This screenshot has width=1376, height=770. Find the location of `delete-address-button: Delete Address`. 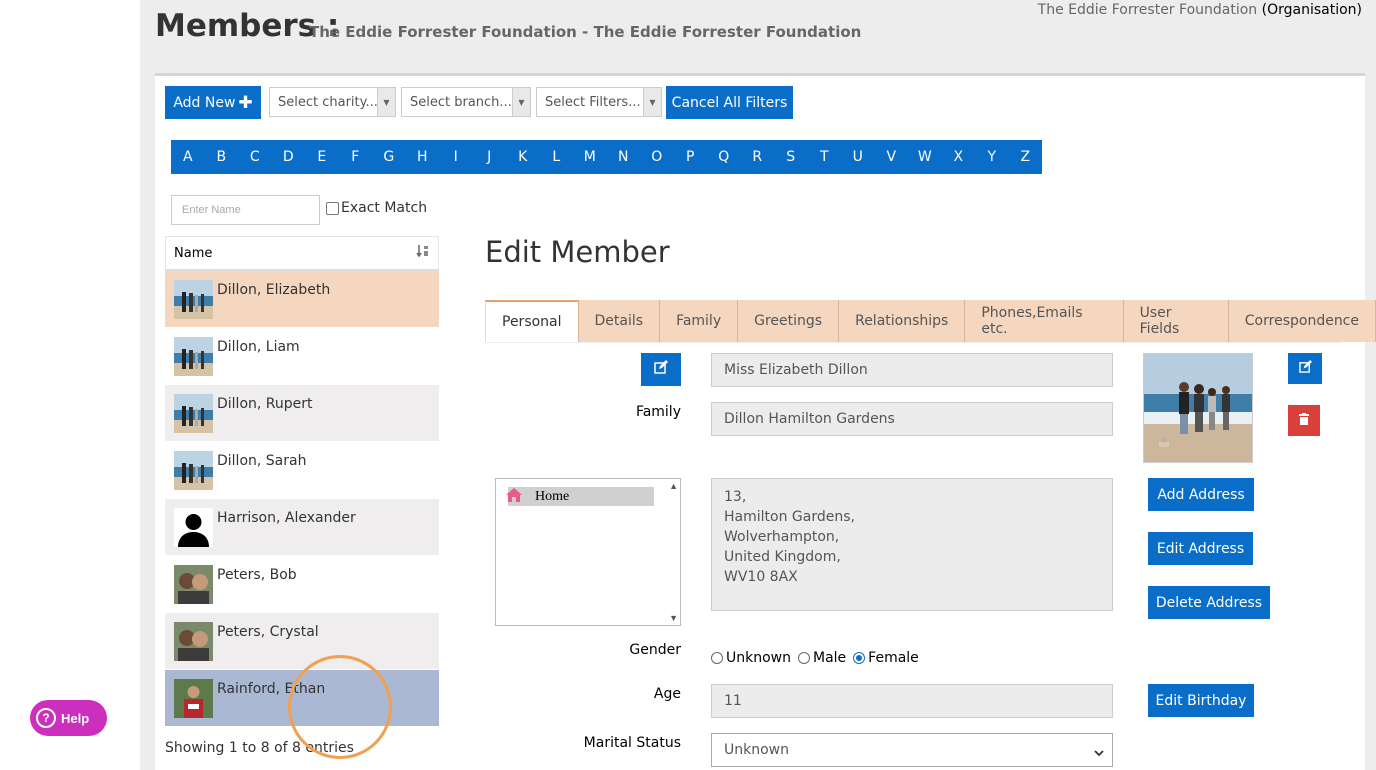

delete-address-button: Delete Address is located at coordinates (1209, 602).